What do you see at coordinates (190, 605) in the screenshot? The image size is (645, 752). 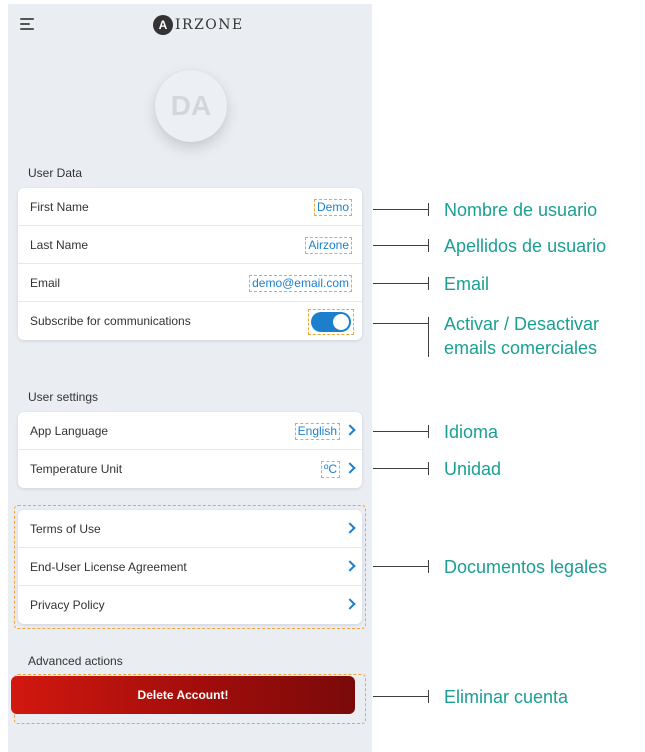 I see `privacy-policy-row: Privacy Policy` at bounding box center [190, 605].